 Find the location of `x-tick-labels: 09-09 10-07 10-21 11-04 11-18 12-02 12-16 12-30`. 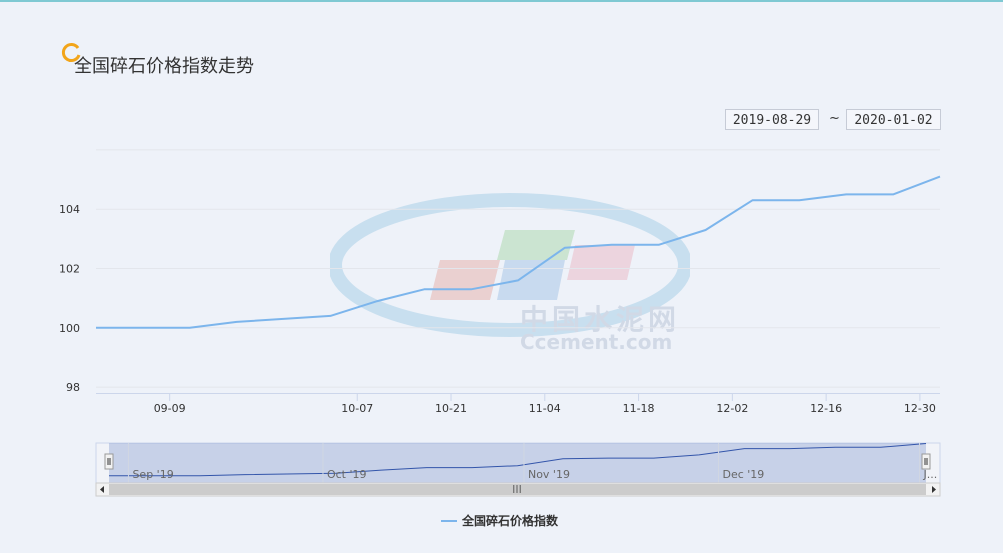

x-tick-labels: 09-09 10-07 10-21 11-04 11-18 12-02 12-16 12-30 is located at coordinates (545, 408).